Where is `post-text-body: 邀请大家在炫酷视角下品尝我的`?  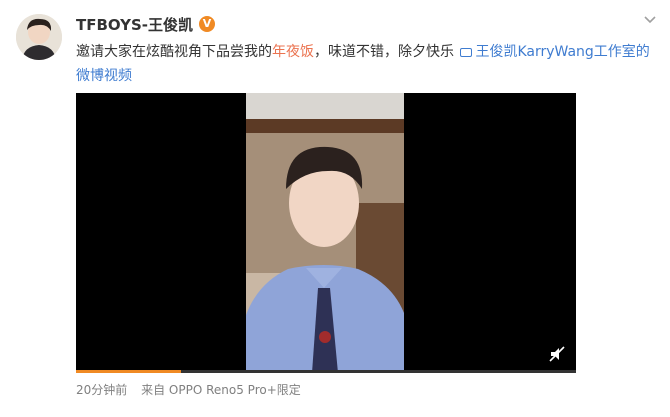
post-text-body: 邀请大家在炫酷视角下品尝我的 is located at coordinates (174, 52).